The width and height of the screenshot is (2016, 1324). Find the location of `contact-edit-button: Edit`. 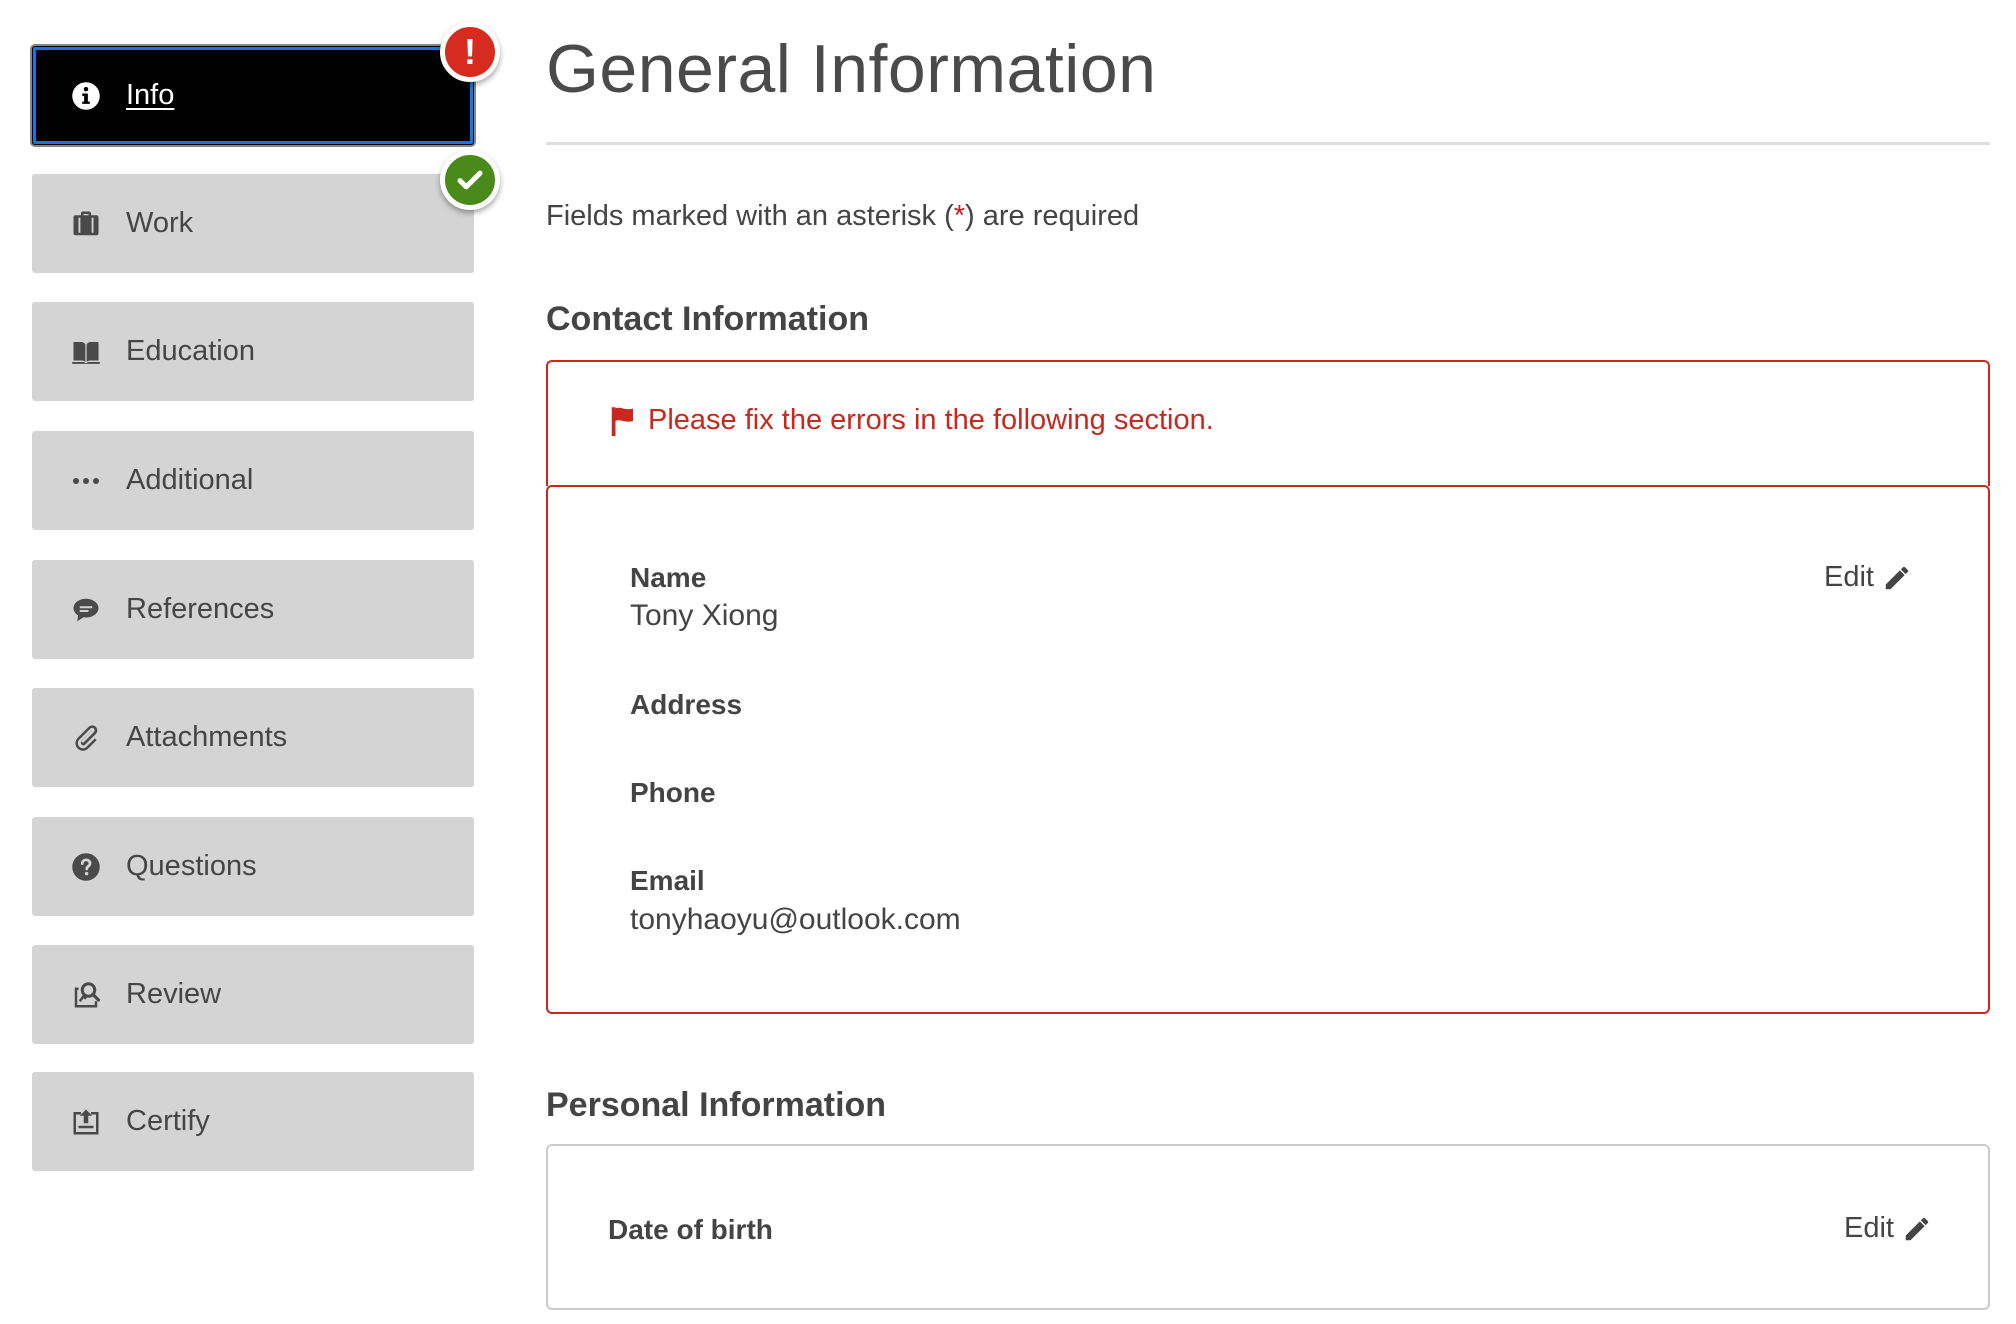

contact-edit-button: Edit is located at coordinates (1868, 577).